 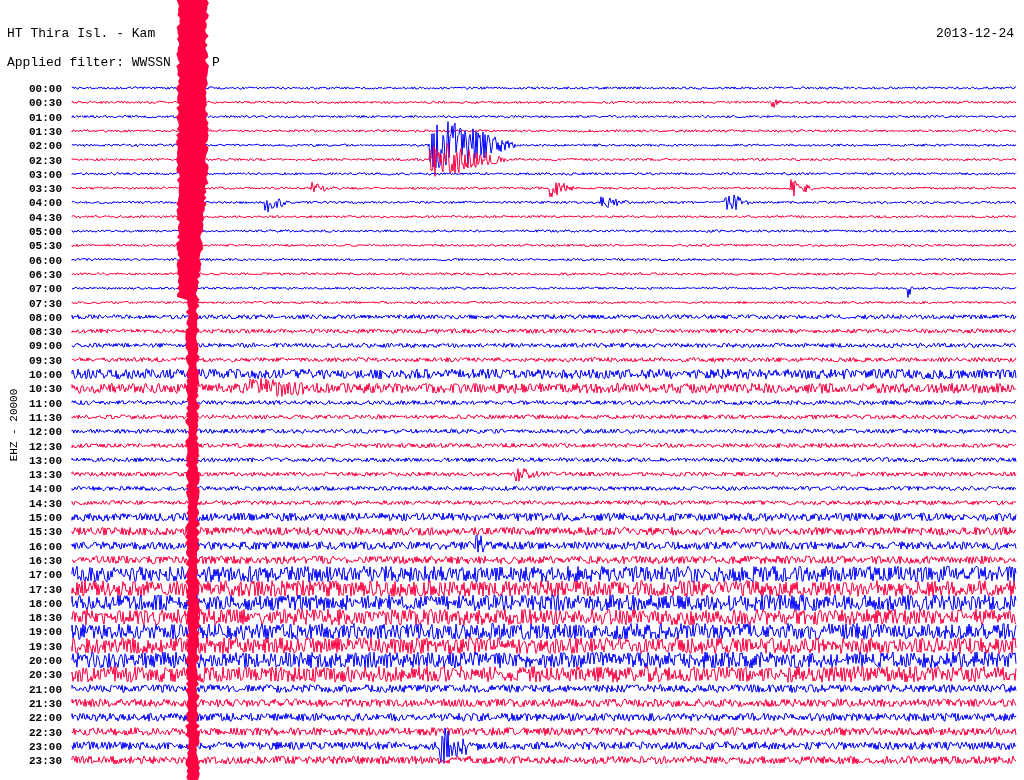 What do you see at coordinates (45, 303) in the screenshot?
I see `time-label: 07:30` at bounding box center [45, 303].